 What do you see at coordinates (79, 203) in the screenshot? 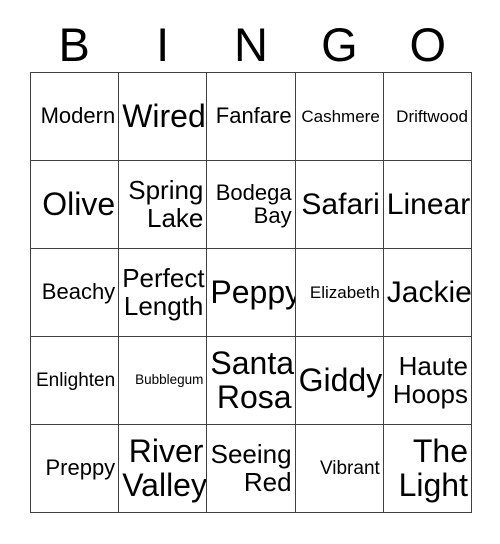
I see `bingo-cell-label: Olive` at bounding box center [79, 203].